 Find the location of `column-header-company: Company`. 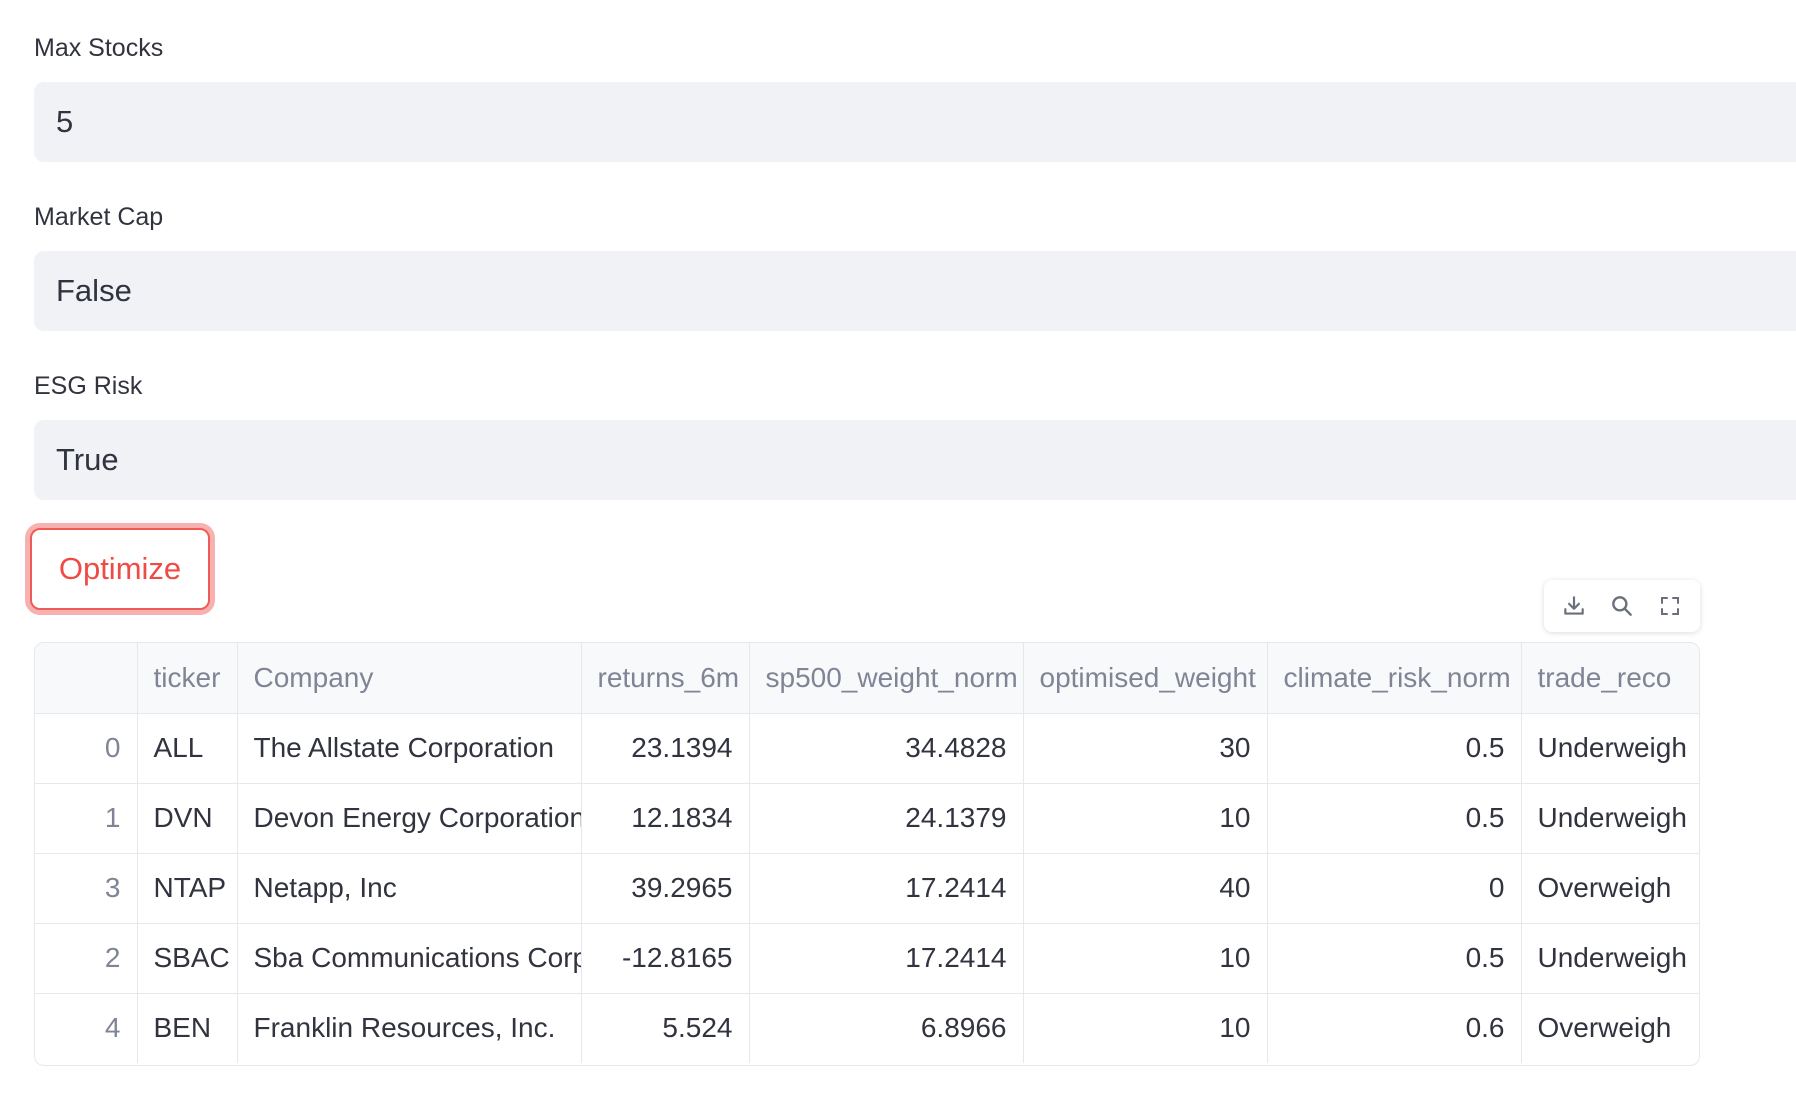

column-header-company: Company is located at coordinates (409, 678).